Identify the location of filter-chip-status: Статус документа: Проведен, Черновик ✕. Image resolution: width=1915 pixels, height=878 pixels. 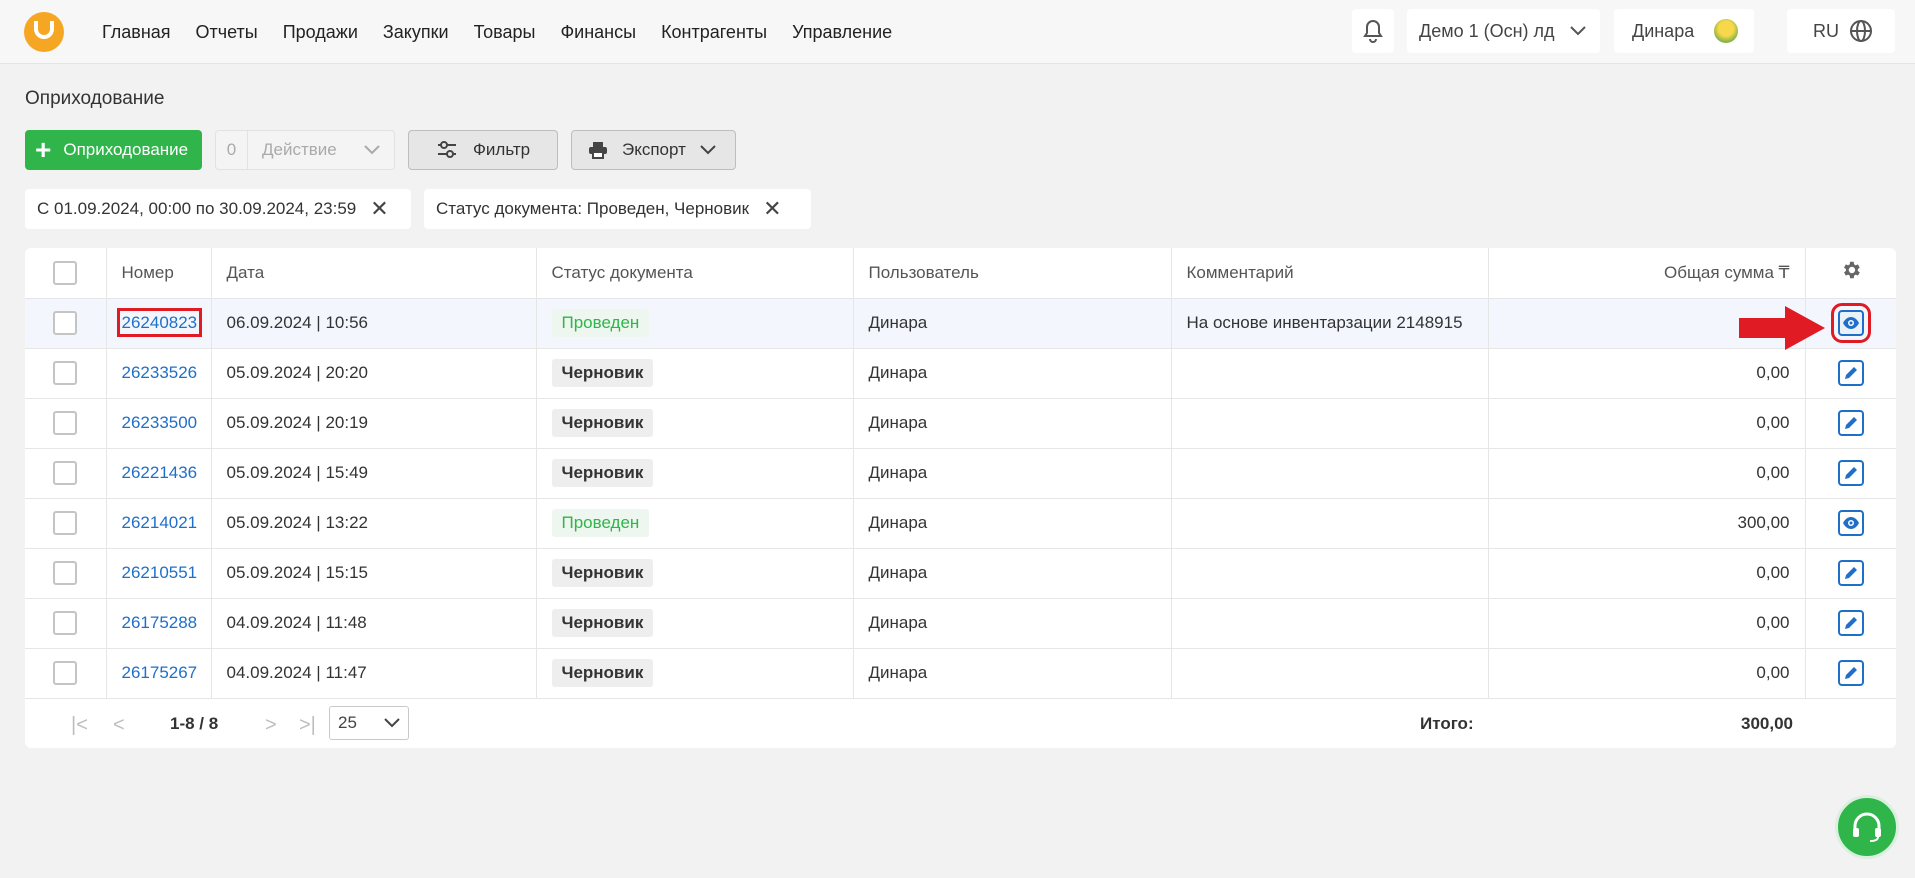
(617, 209).